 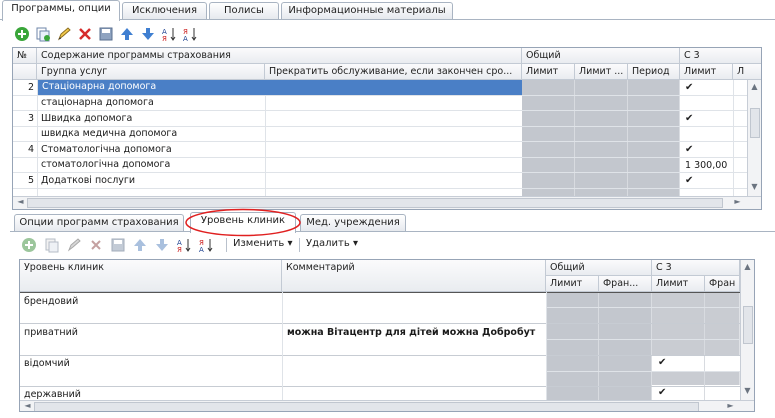 What do you see at coordinates (25, 72) in the screenshot?
I see `col-header-number-blank` at bounding box center [25, 72].